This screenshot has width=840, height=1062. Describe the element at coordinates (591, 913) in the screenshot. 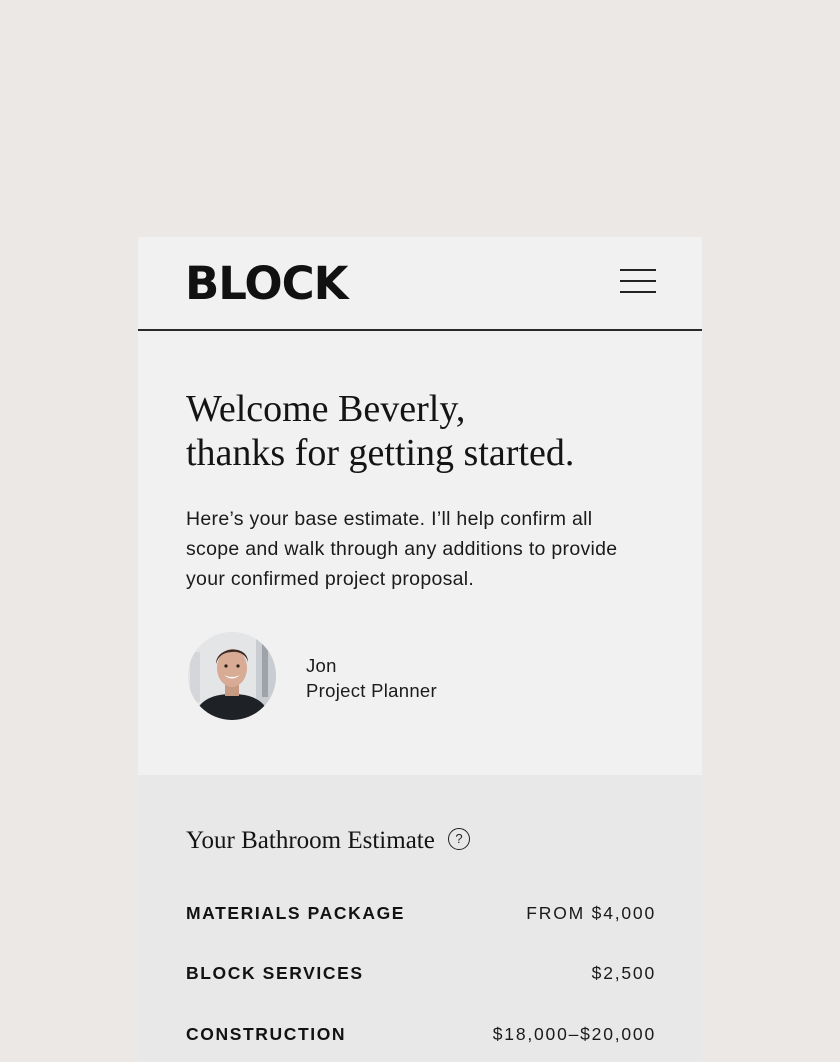

I see `estimate-row-value: FROM $4,000` at that location.